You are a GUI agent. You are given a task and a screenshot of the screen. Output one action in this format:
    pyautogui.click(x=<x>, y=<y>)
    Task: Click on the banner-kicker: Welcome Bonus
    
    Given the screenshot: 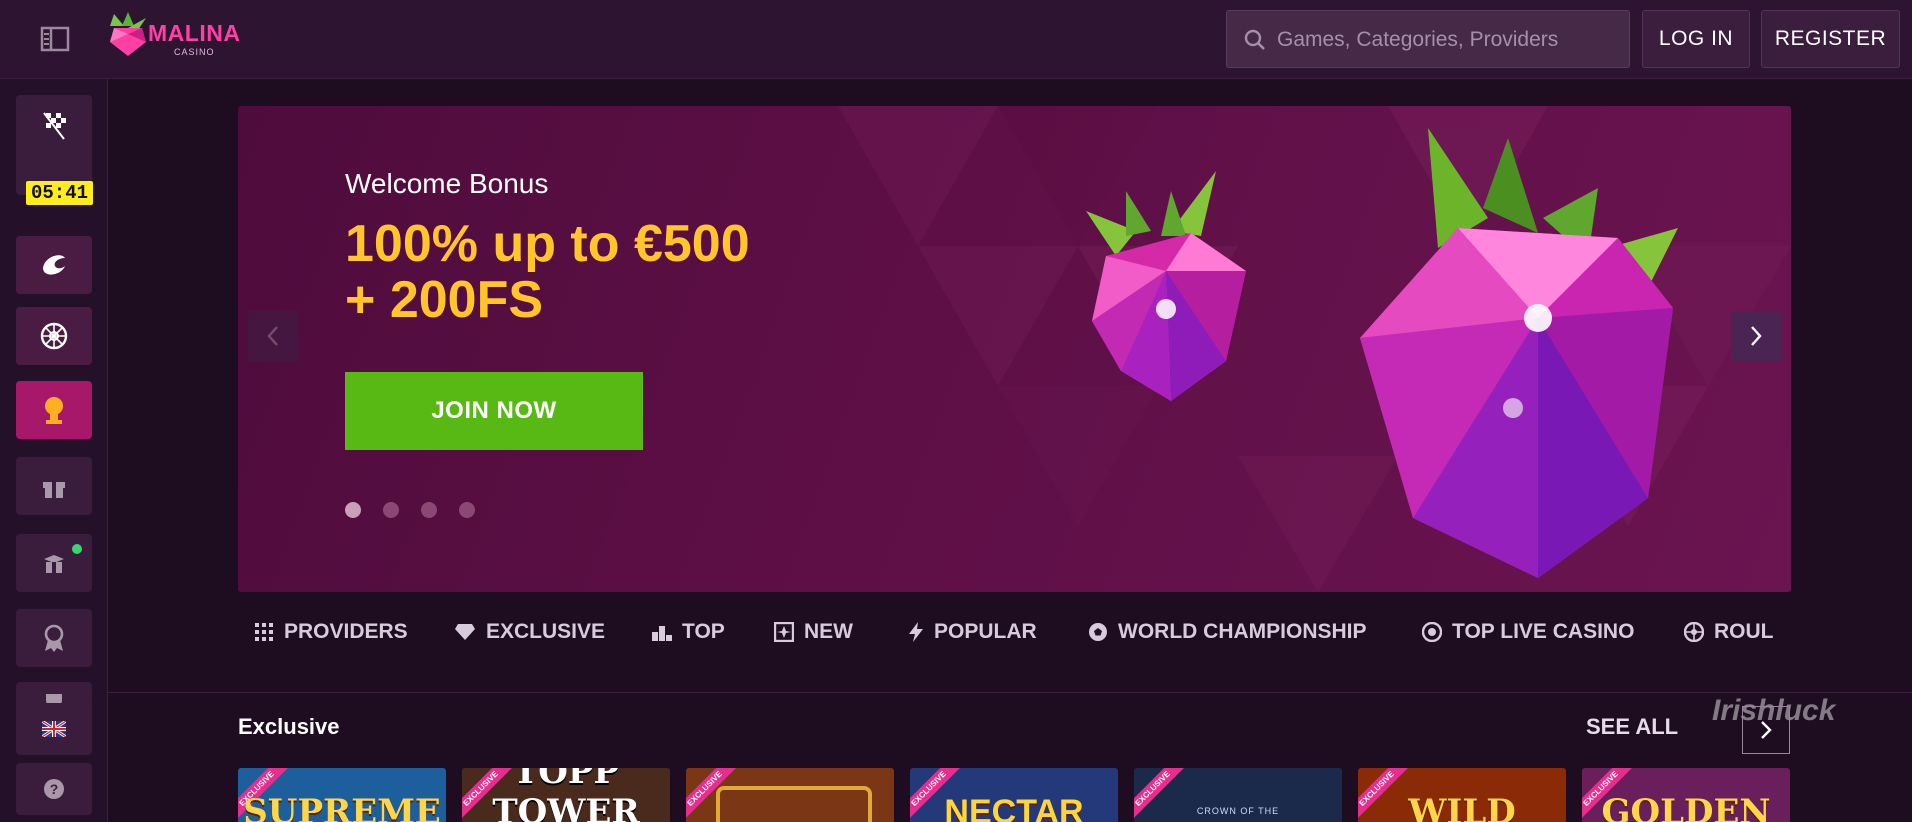 What is the action you would take?
    pyautogui.click(x=447, y=183)
    